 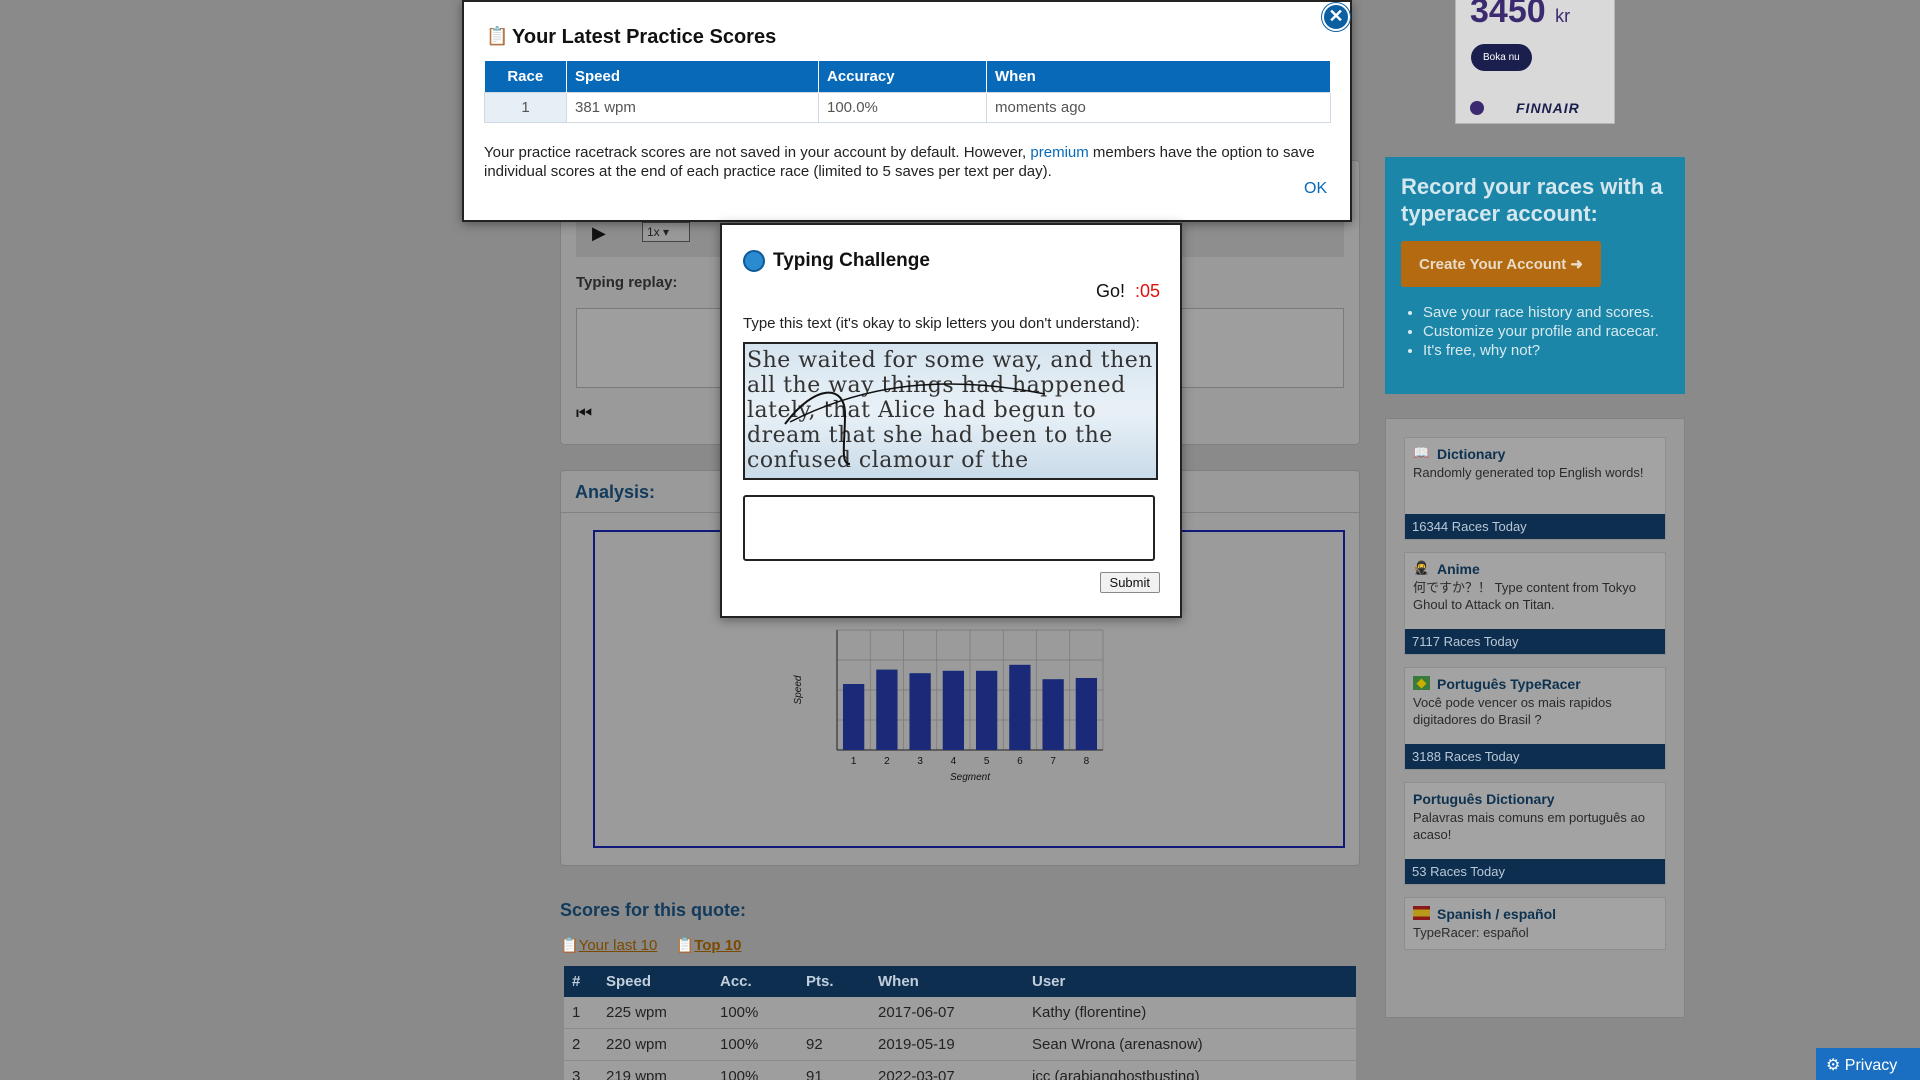 What do you see at coordinates (1501, 57) in the screenshot?
I see `ad-cta-button: Boka nu` at bounding box center [1501, 57].